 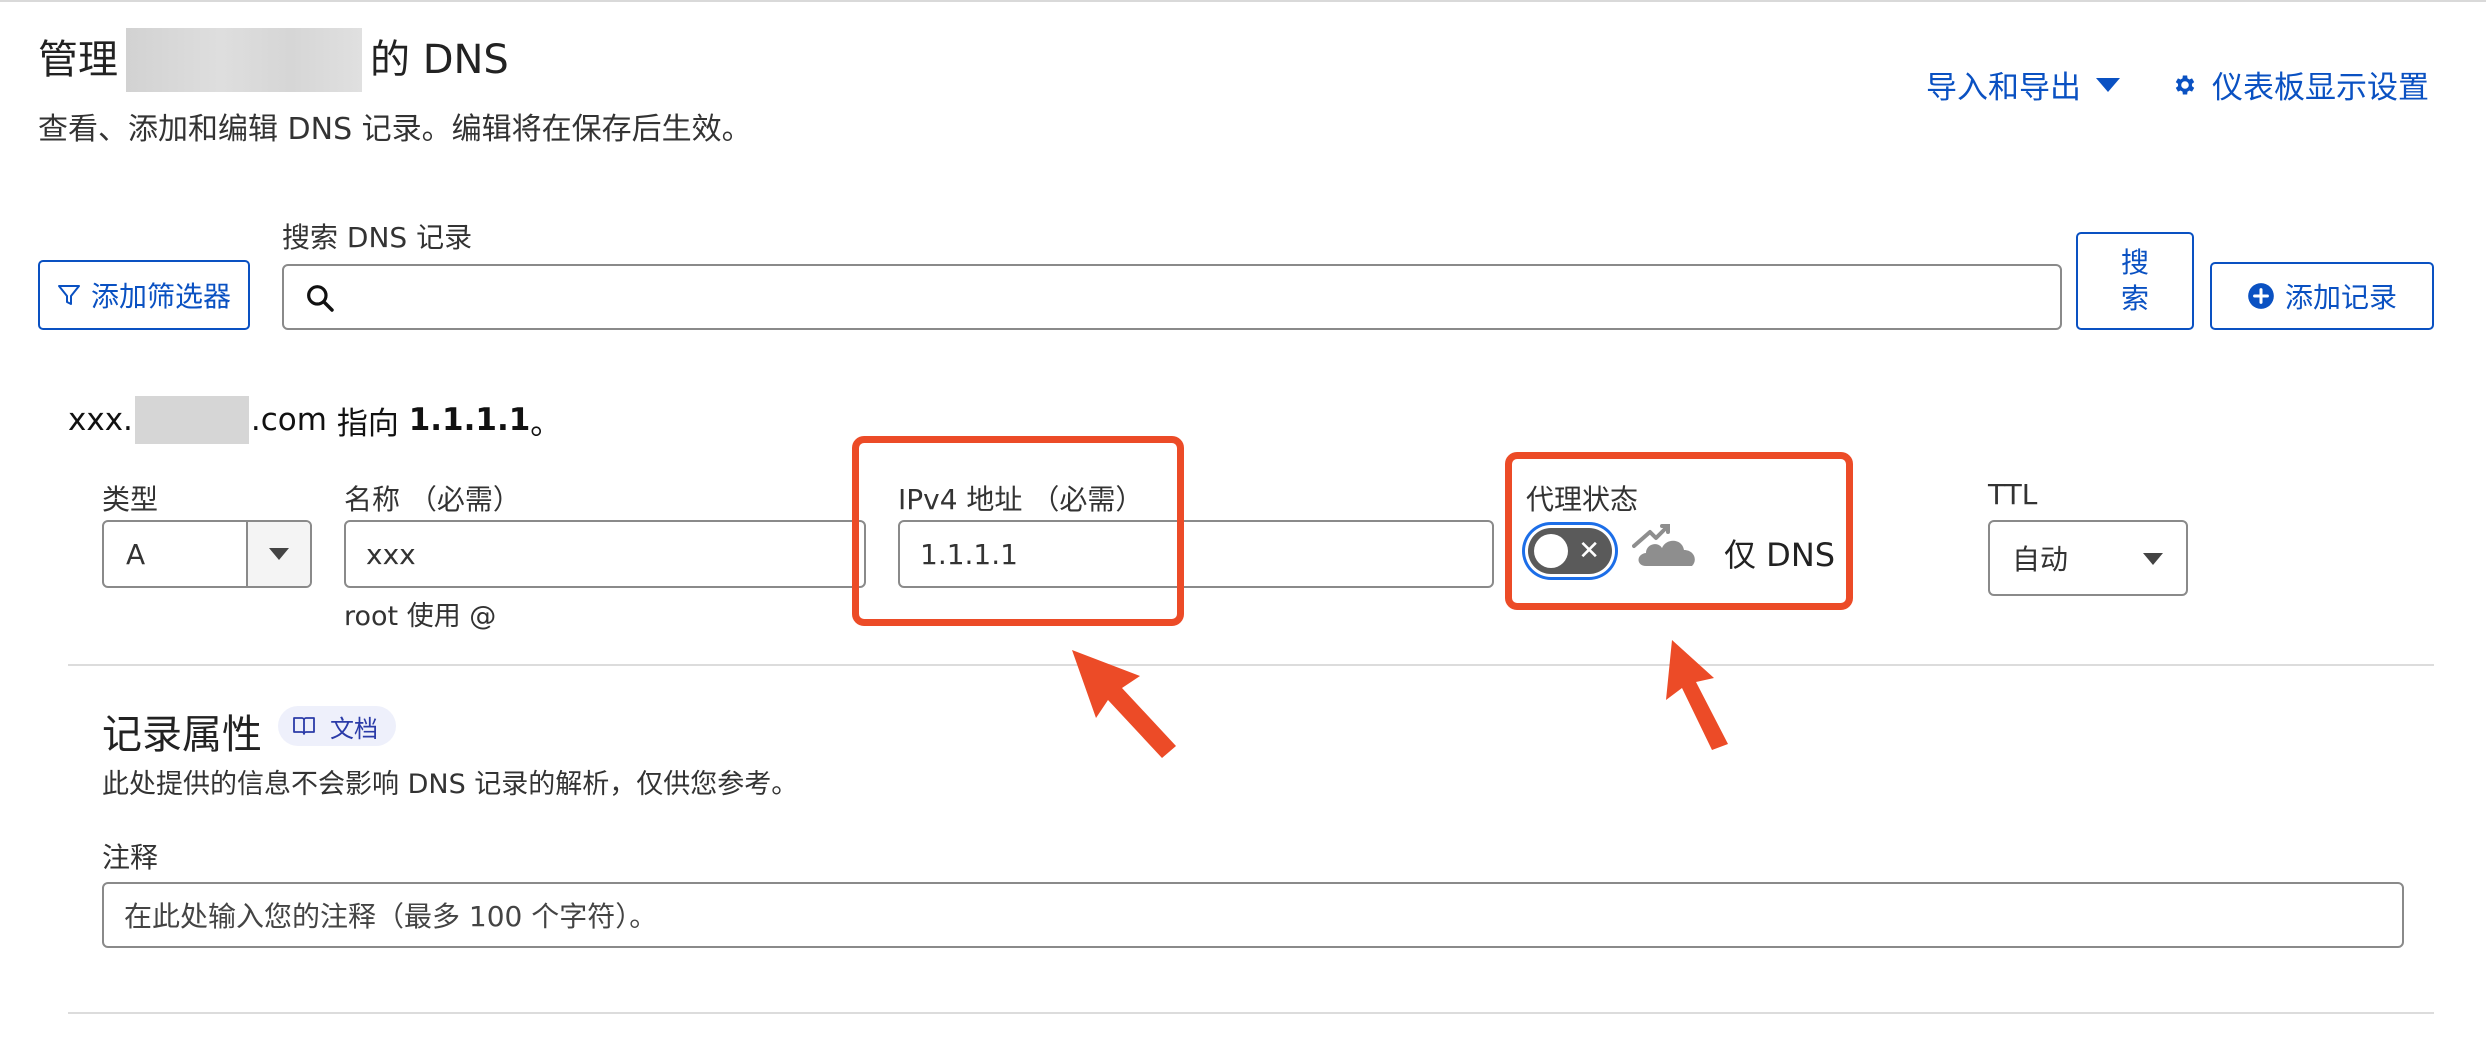 I want to click on annotation-arrow-ipv4, so click(x=1124, y=704).